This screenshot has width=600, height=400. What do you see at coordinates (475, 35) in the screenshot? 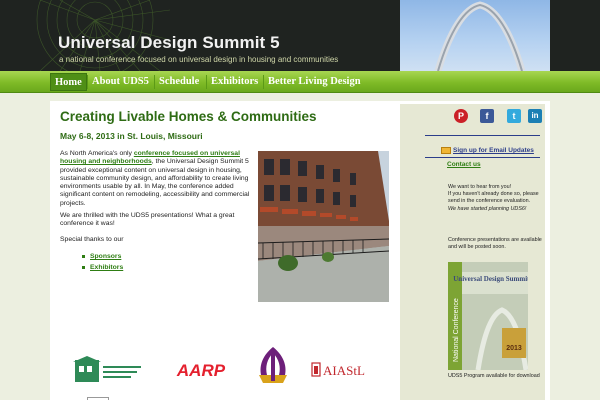
I see `gateway-arch-photo` at bounding box center [475, 35].